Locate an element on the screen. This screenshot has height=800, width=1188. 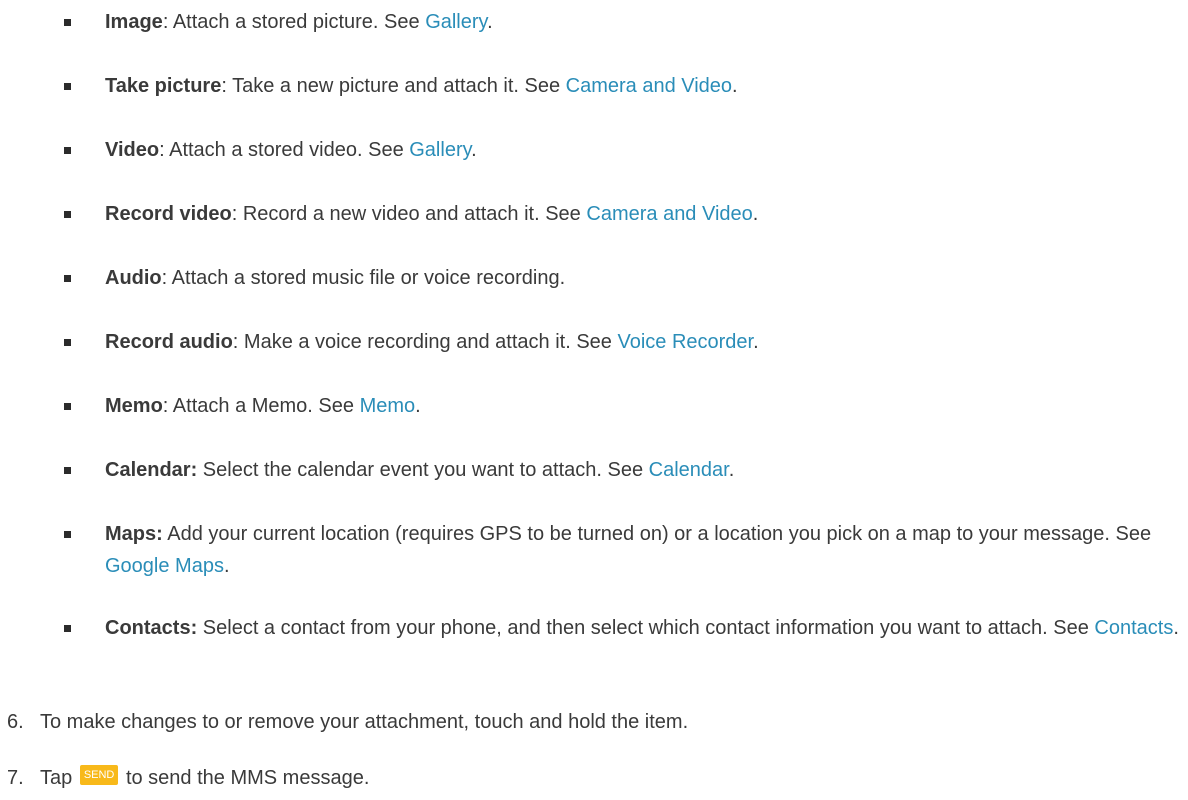
item-desc: : Take a new picture and attach it. See is located at coordinates (393, 86).